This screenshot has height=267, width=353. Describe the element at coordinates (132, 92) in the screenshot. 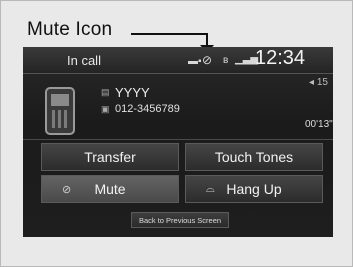

I see `contact-name: YYYY` at that location.